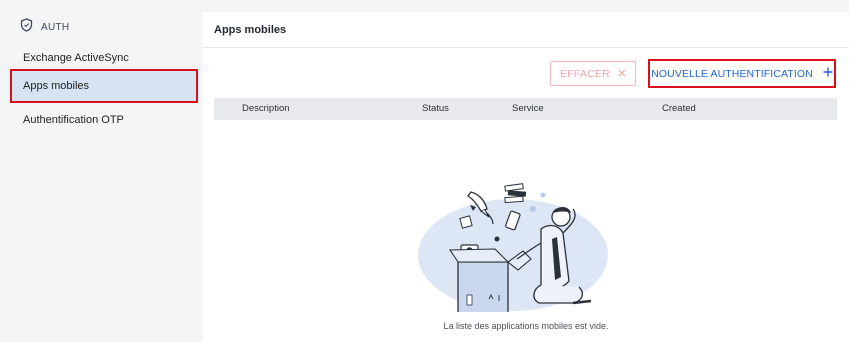 This screenshot has width=849, height=342. What do you see at coordinates (732, 73) in the screenshot?
I see `new-authentication-button-label: NOUVELLE AUTHENTIFICATION` at bounding box center [732, 73].